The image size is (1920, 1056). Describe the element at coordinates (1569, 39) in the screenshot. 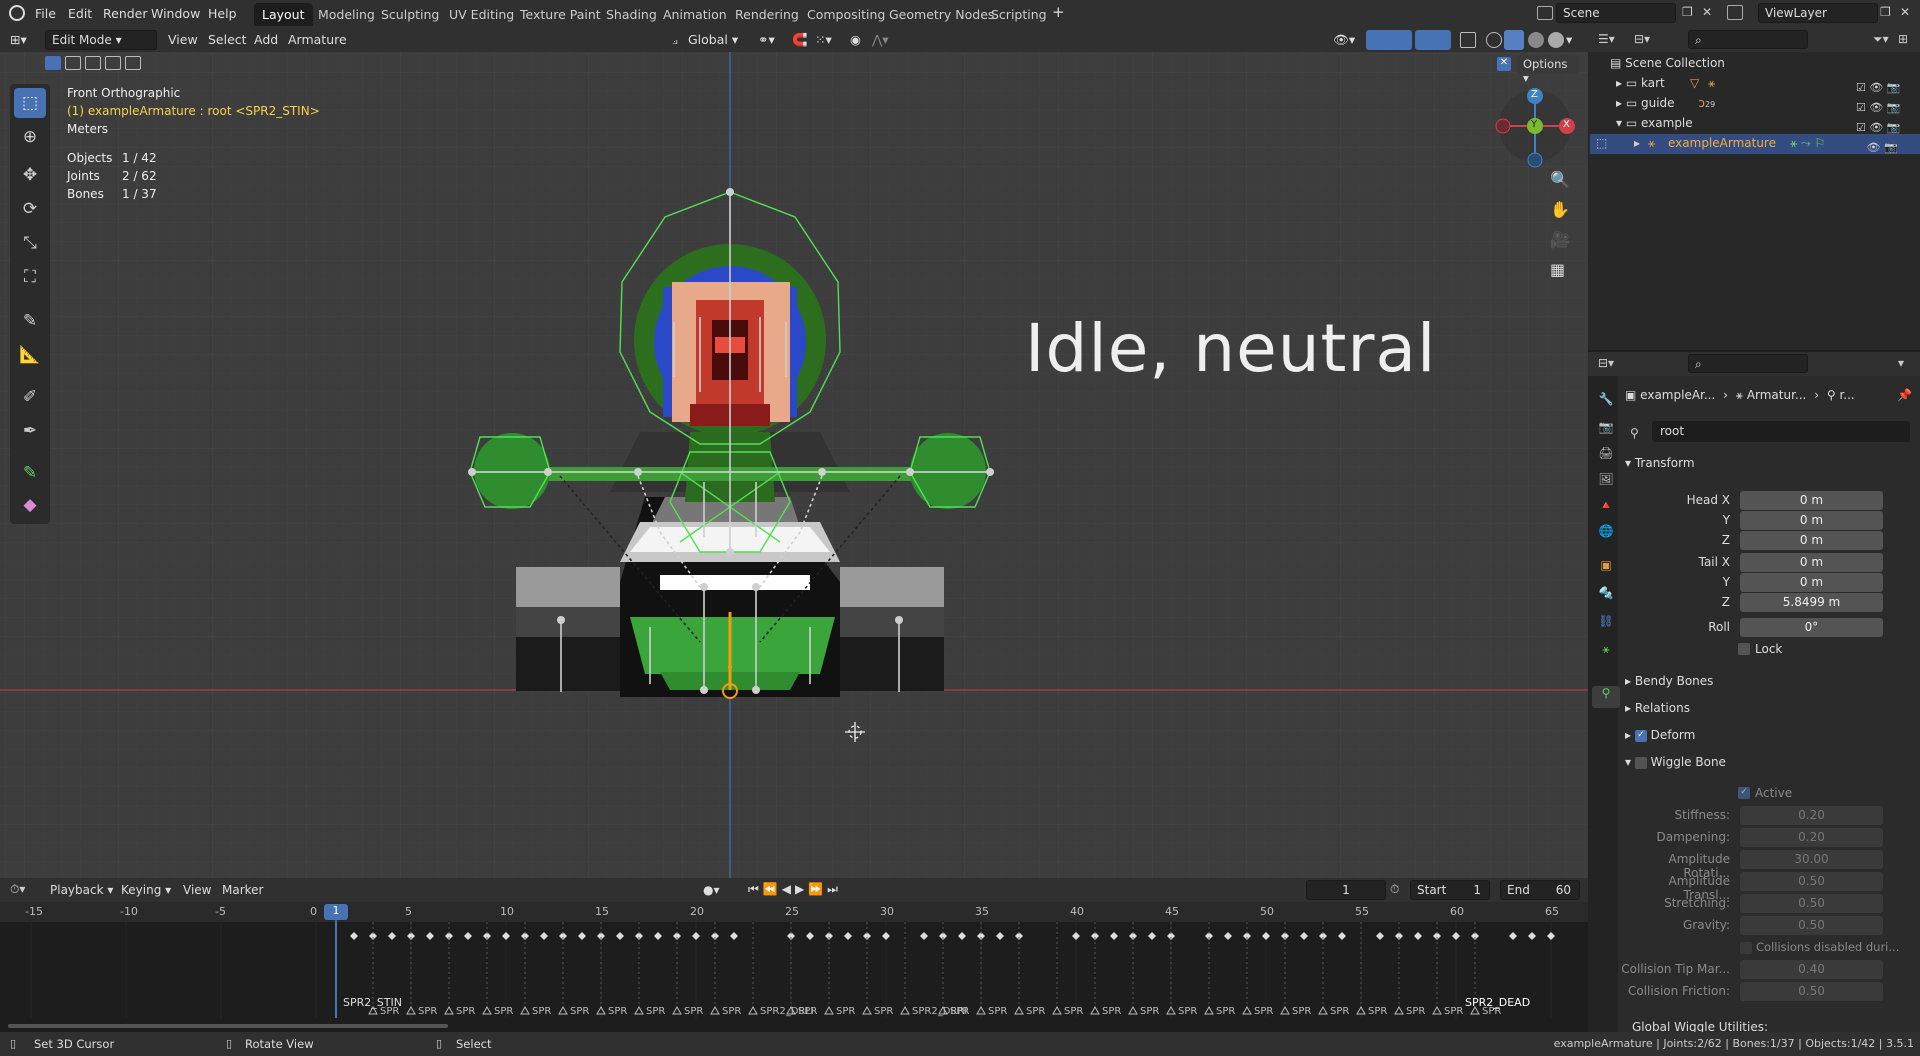

I see `shading-options-icon: ▾` at that location.